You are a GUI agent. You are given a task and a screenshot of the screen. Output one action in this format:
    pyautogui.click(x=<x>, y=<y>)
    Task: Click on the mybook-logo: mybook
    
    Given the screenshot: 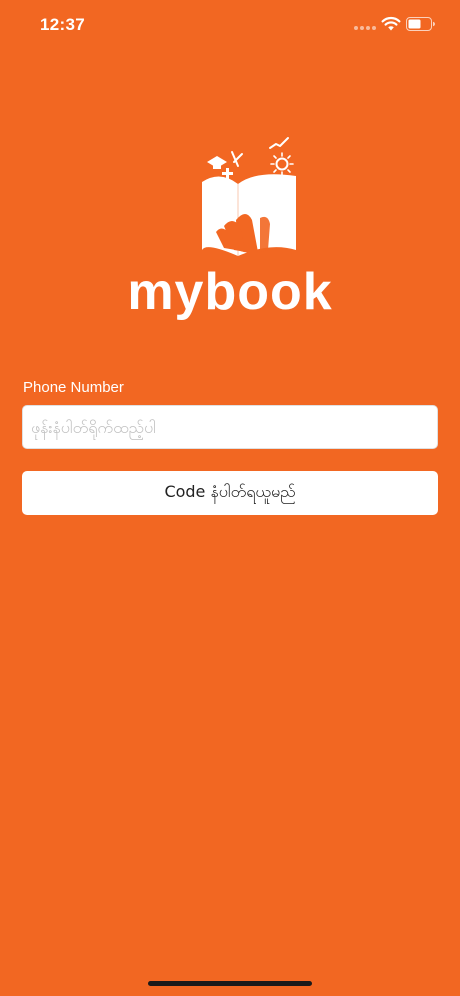 What is the action you would take?
    pyautogui.click(x=230, y=237)
    